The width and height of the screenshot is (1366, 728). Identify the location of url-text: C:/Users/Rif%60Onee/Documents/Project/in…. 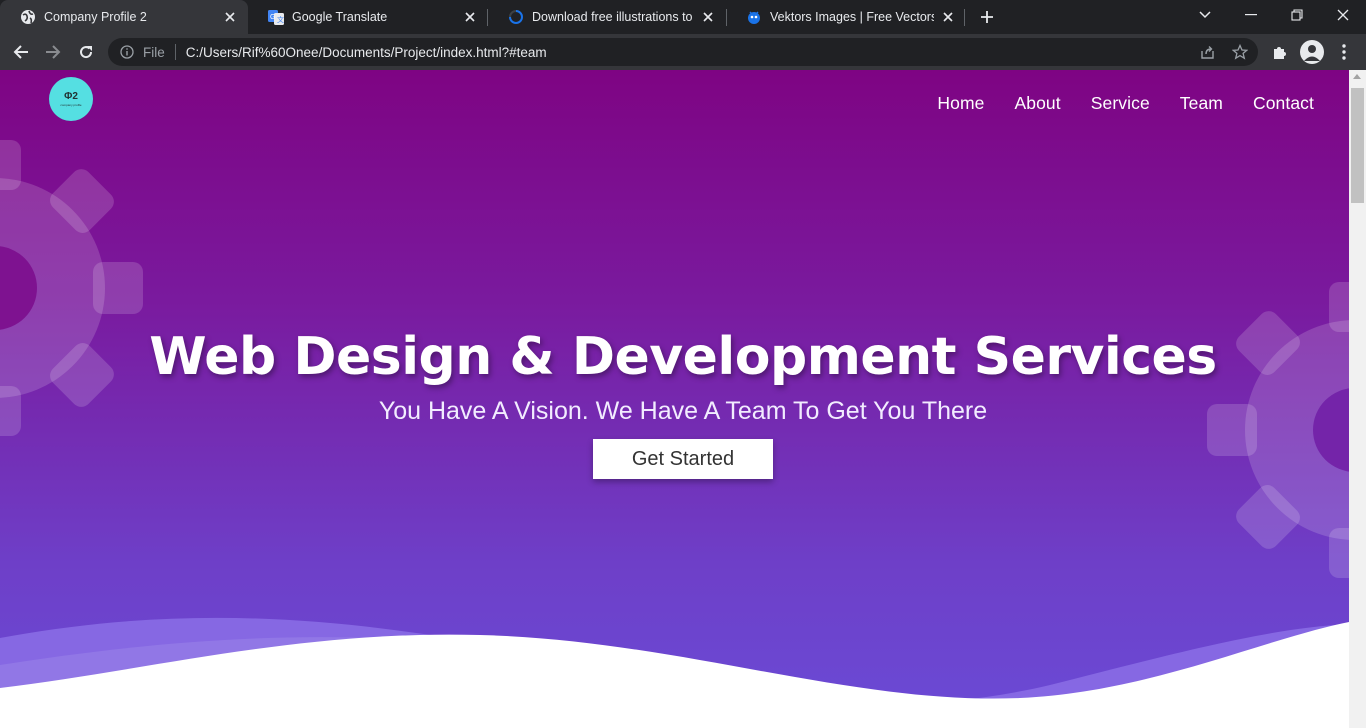
(366, 52).